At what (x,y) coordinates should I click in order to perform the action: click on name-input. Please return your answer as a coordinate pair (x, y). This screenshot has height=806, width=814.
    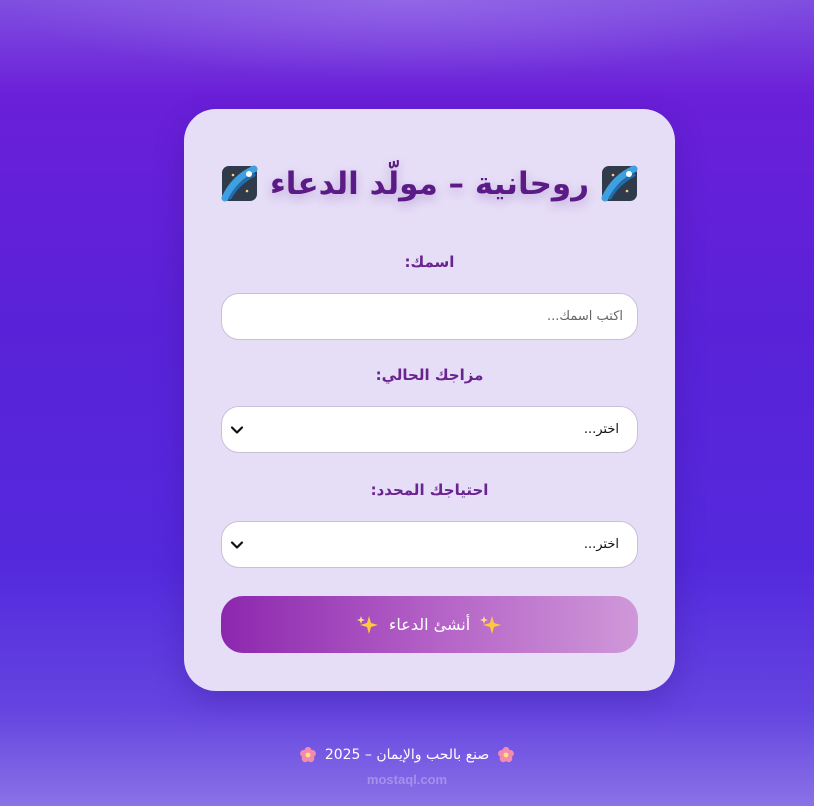
    Looking at the image, I should click on (429, 316).